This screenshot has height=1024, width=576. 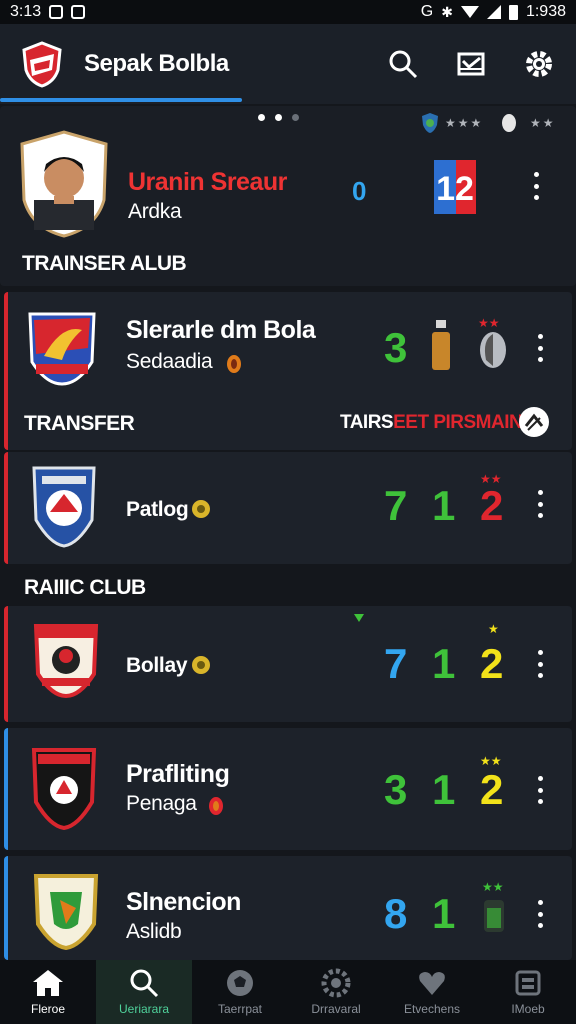 I want to click on status-clock: 1:938, so click(x=545, y=11).